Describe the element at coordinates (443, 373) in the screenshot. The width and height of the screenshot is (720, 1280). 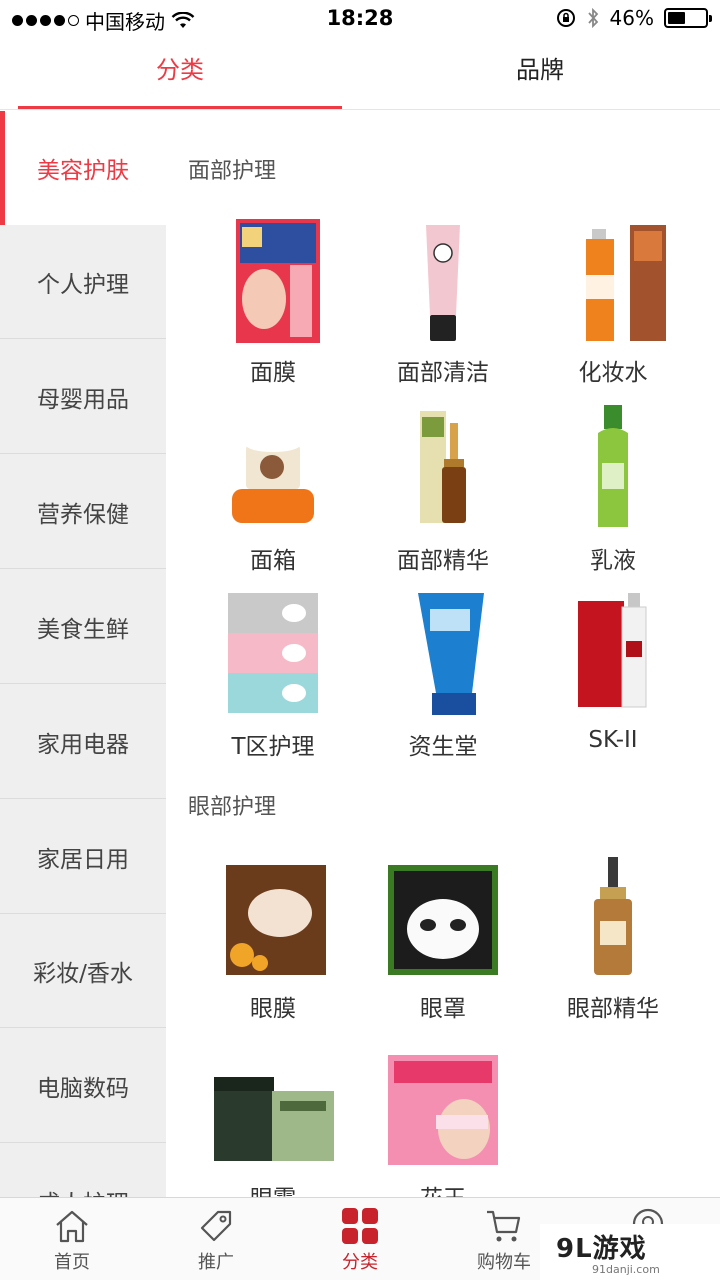
I see `product-label: 面部清洁` at that location.